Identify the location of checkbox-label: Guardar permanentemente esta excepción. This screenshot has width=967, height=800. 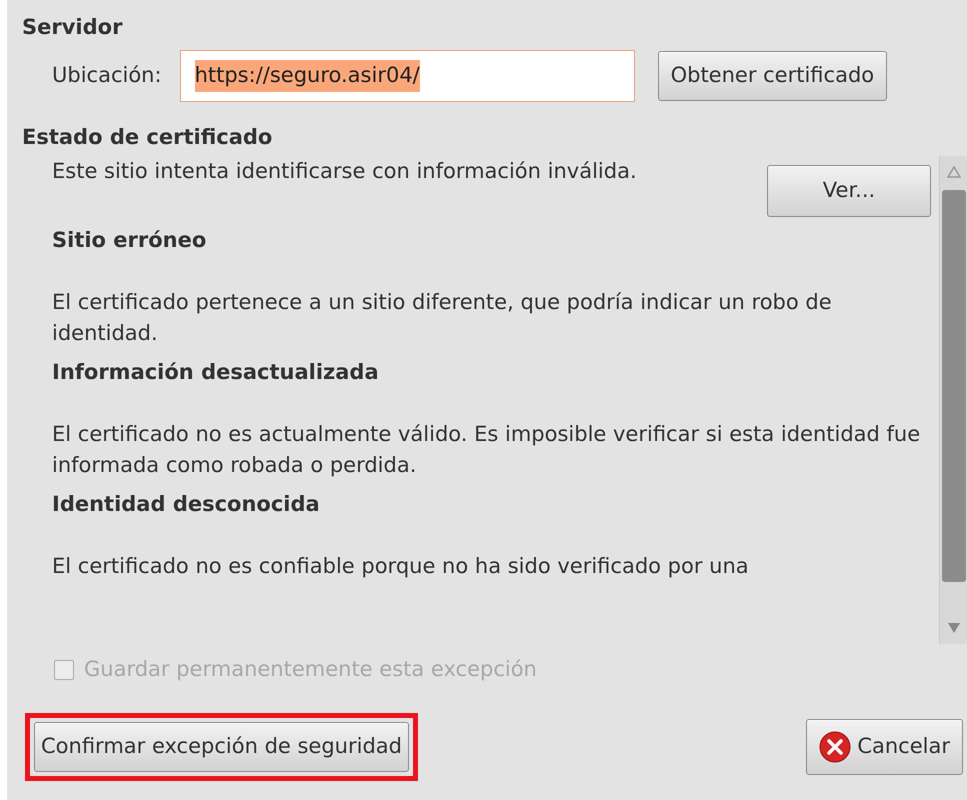
(310, 669).